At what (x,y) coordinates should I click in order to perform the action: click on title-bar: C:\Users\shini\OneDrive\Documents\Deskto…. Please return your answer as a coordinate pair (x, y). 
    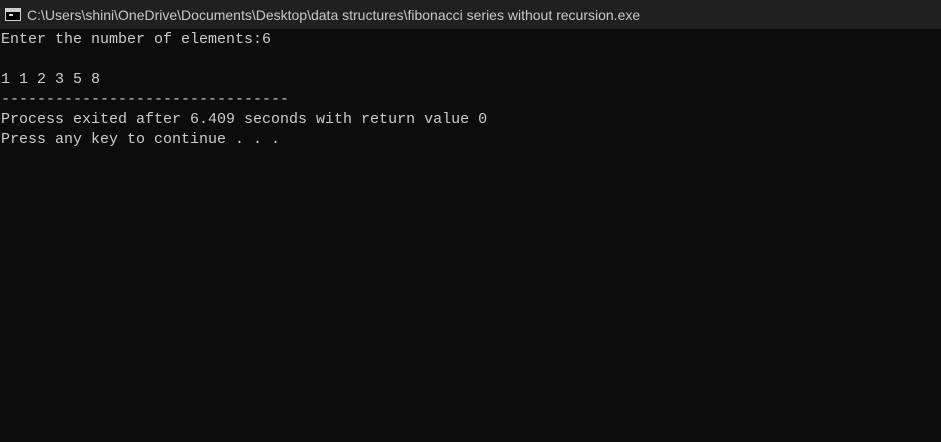
    Looking at the image, I should click on (470, 14).